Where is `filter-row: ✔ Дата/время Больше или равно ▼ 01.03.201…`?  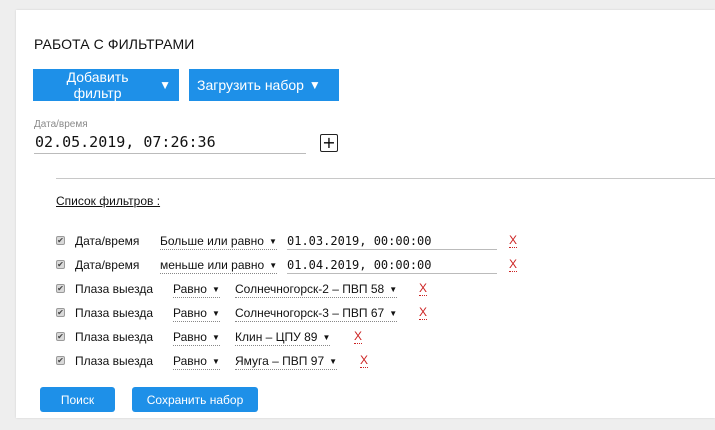
filter-row: ✔ Дата/время Больше или равно ▼ 01.03.201… is located at coordinates (296, 242).